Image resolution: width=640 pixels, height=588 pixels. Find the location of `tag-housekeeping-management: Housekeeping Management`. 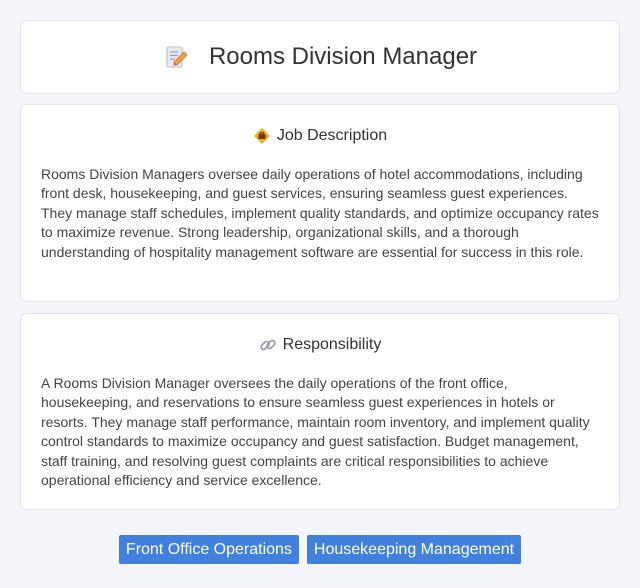

tag-housekeeping-management: Housekeeping Management is located at coordinates (414, 549).